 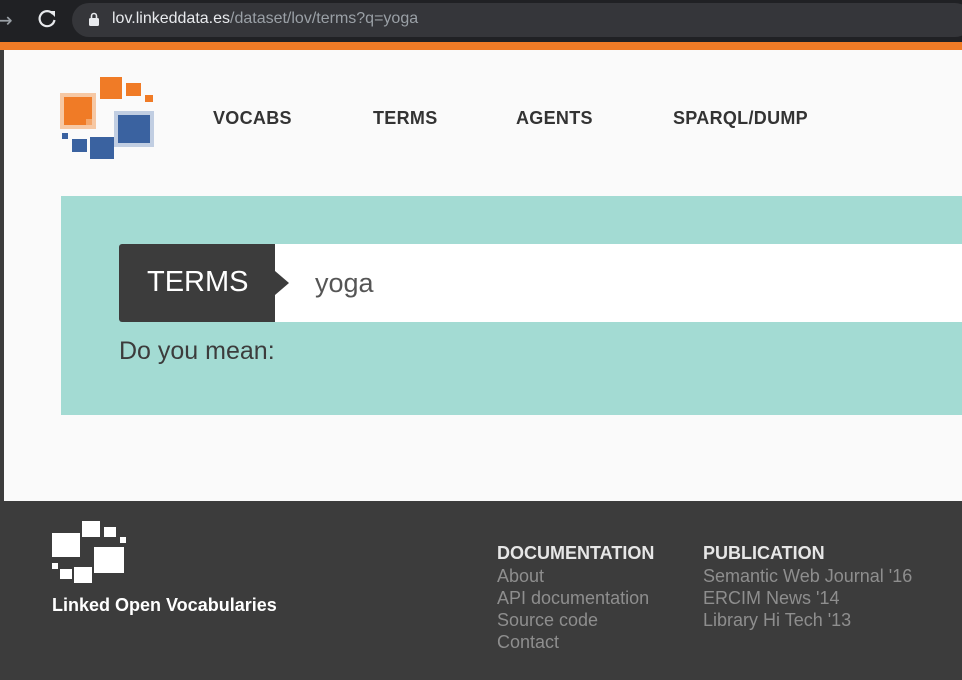 What do you see at coordinates (9, 20) in the screenshot?
I see `forward-arrow-icon: →` at bounding box center [9, 20].